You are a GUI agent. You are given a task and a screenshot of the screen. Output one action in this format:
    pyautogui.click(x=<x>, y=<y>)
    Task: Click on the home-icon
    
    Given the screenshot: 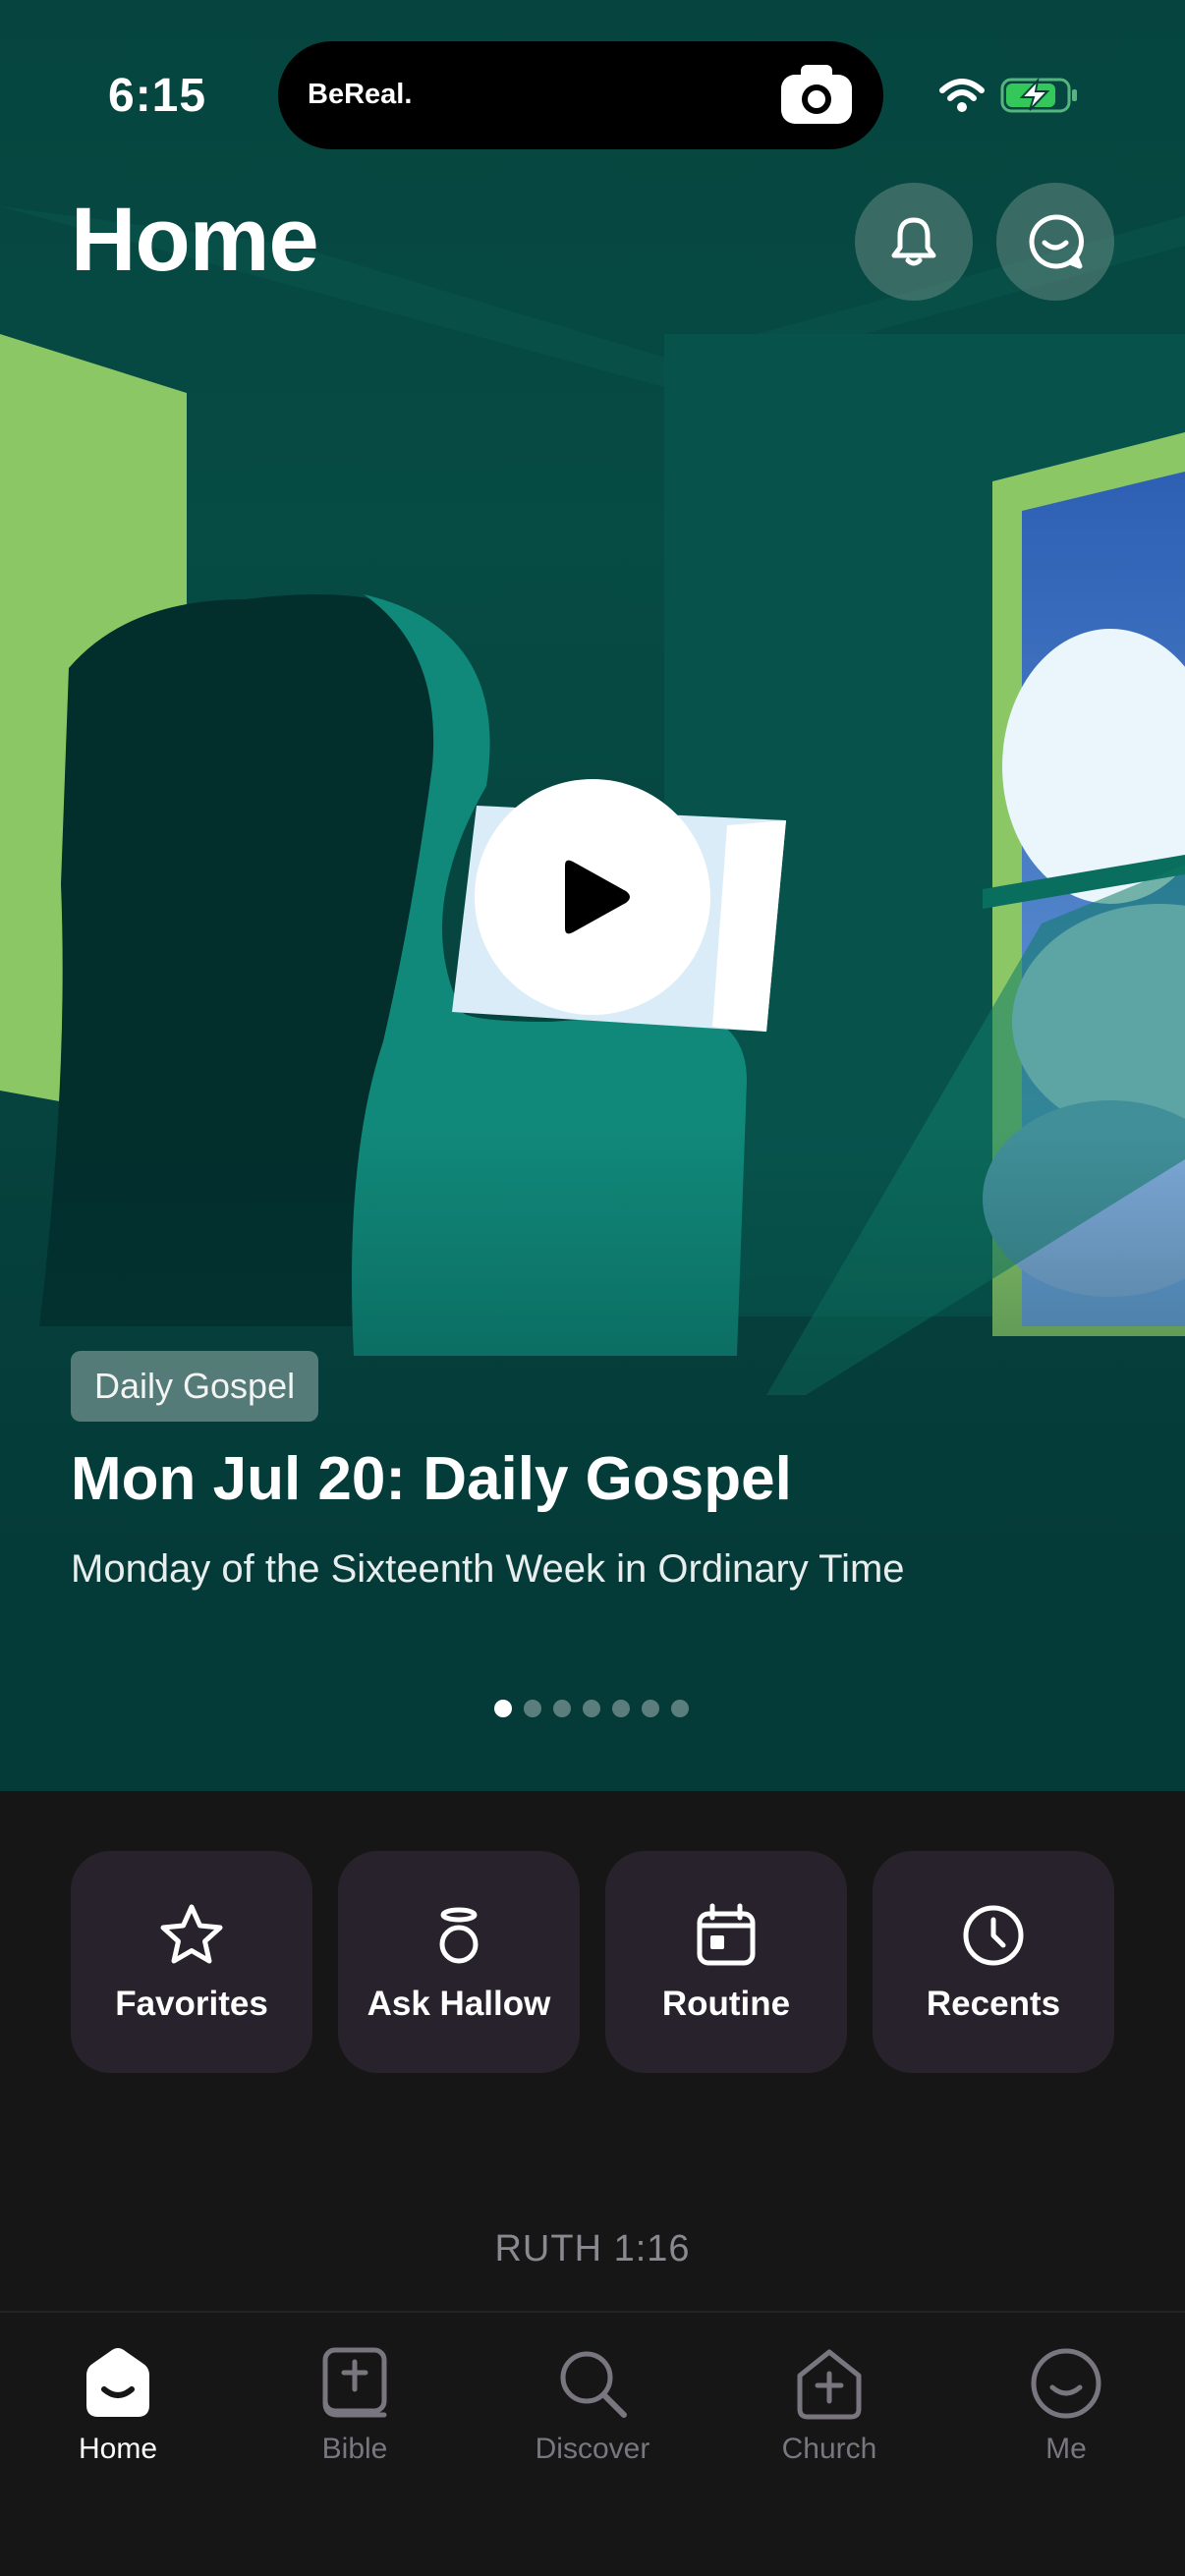 What is the action you would take?
    pyautogui.click(x=118, y=2382)
    